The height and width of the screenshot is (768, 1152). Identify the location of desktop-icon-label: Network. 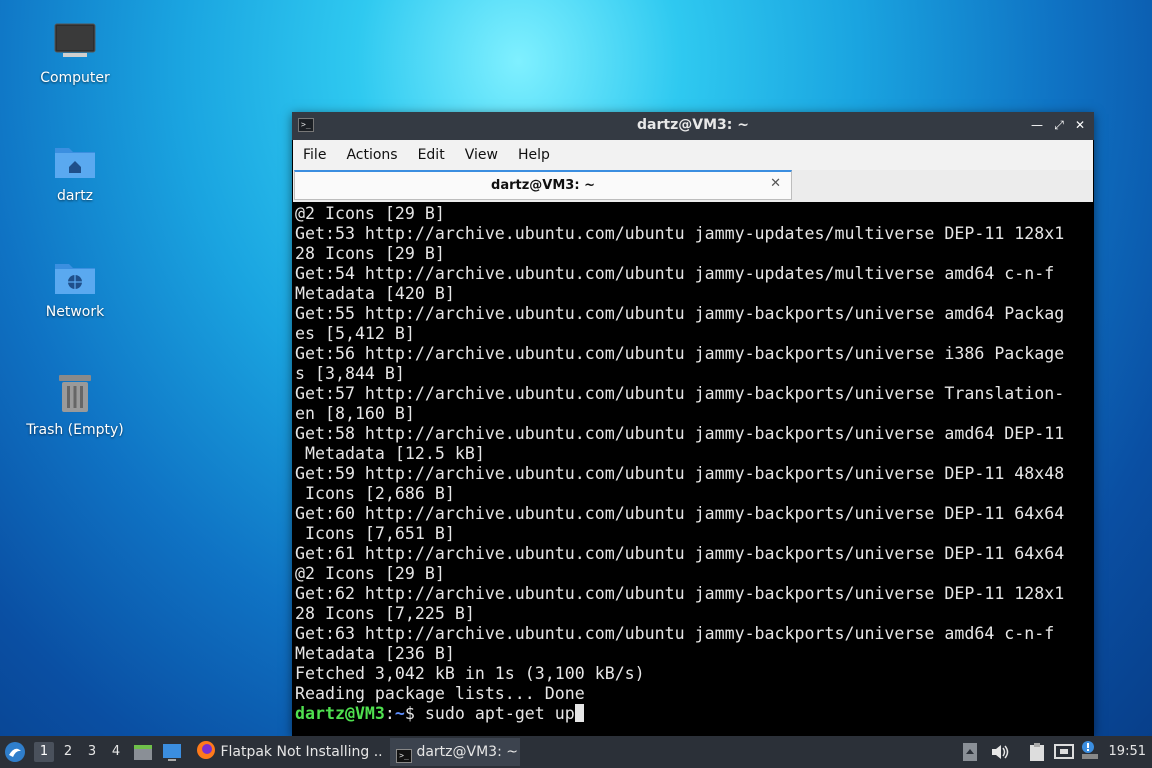
(75, 312).